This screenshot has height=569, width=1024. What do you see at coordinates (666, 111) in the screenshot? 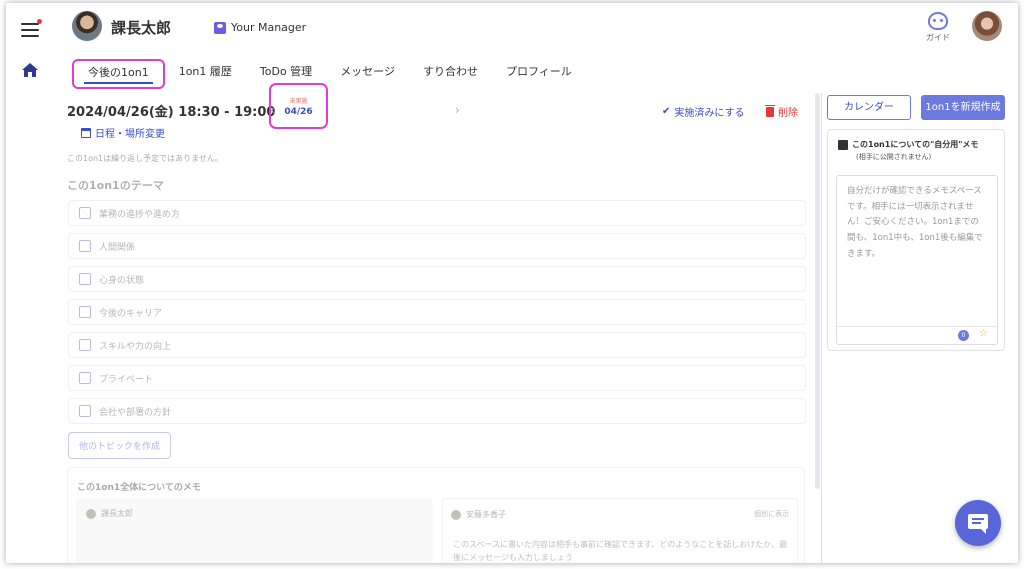
I see `double-check-icon: ✔` at bounding box center [666, 111].